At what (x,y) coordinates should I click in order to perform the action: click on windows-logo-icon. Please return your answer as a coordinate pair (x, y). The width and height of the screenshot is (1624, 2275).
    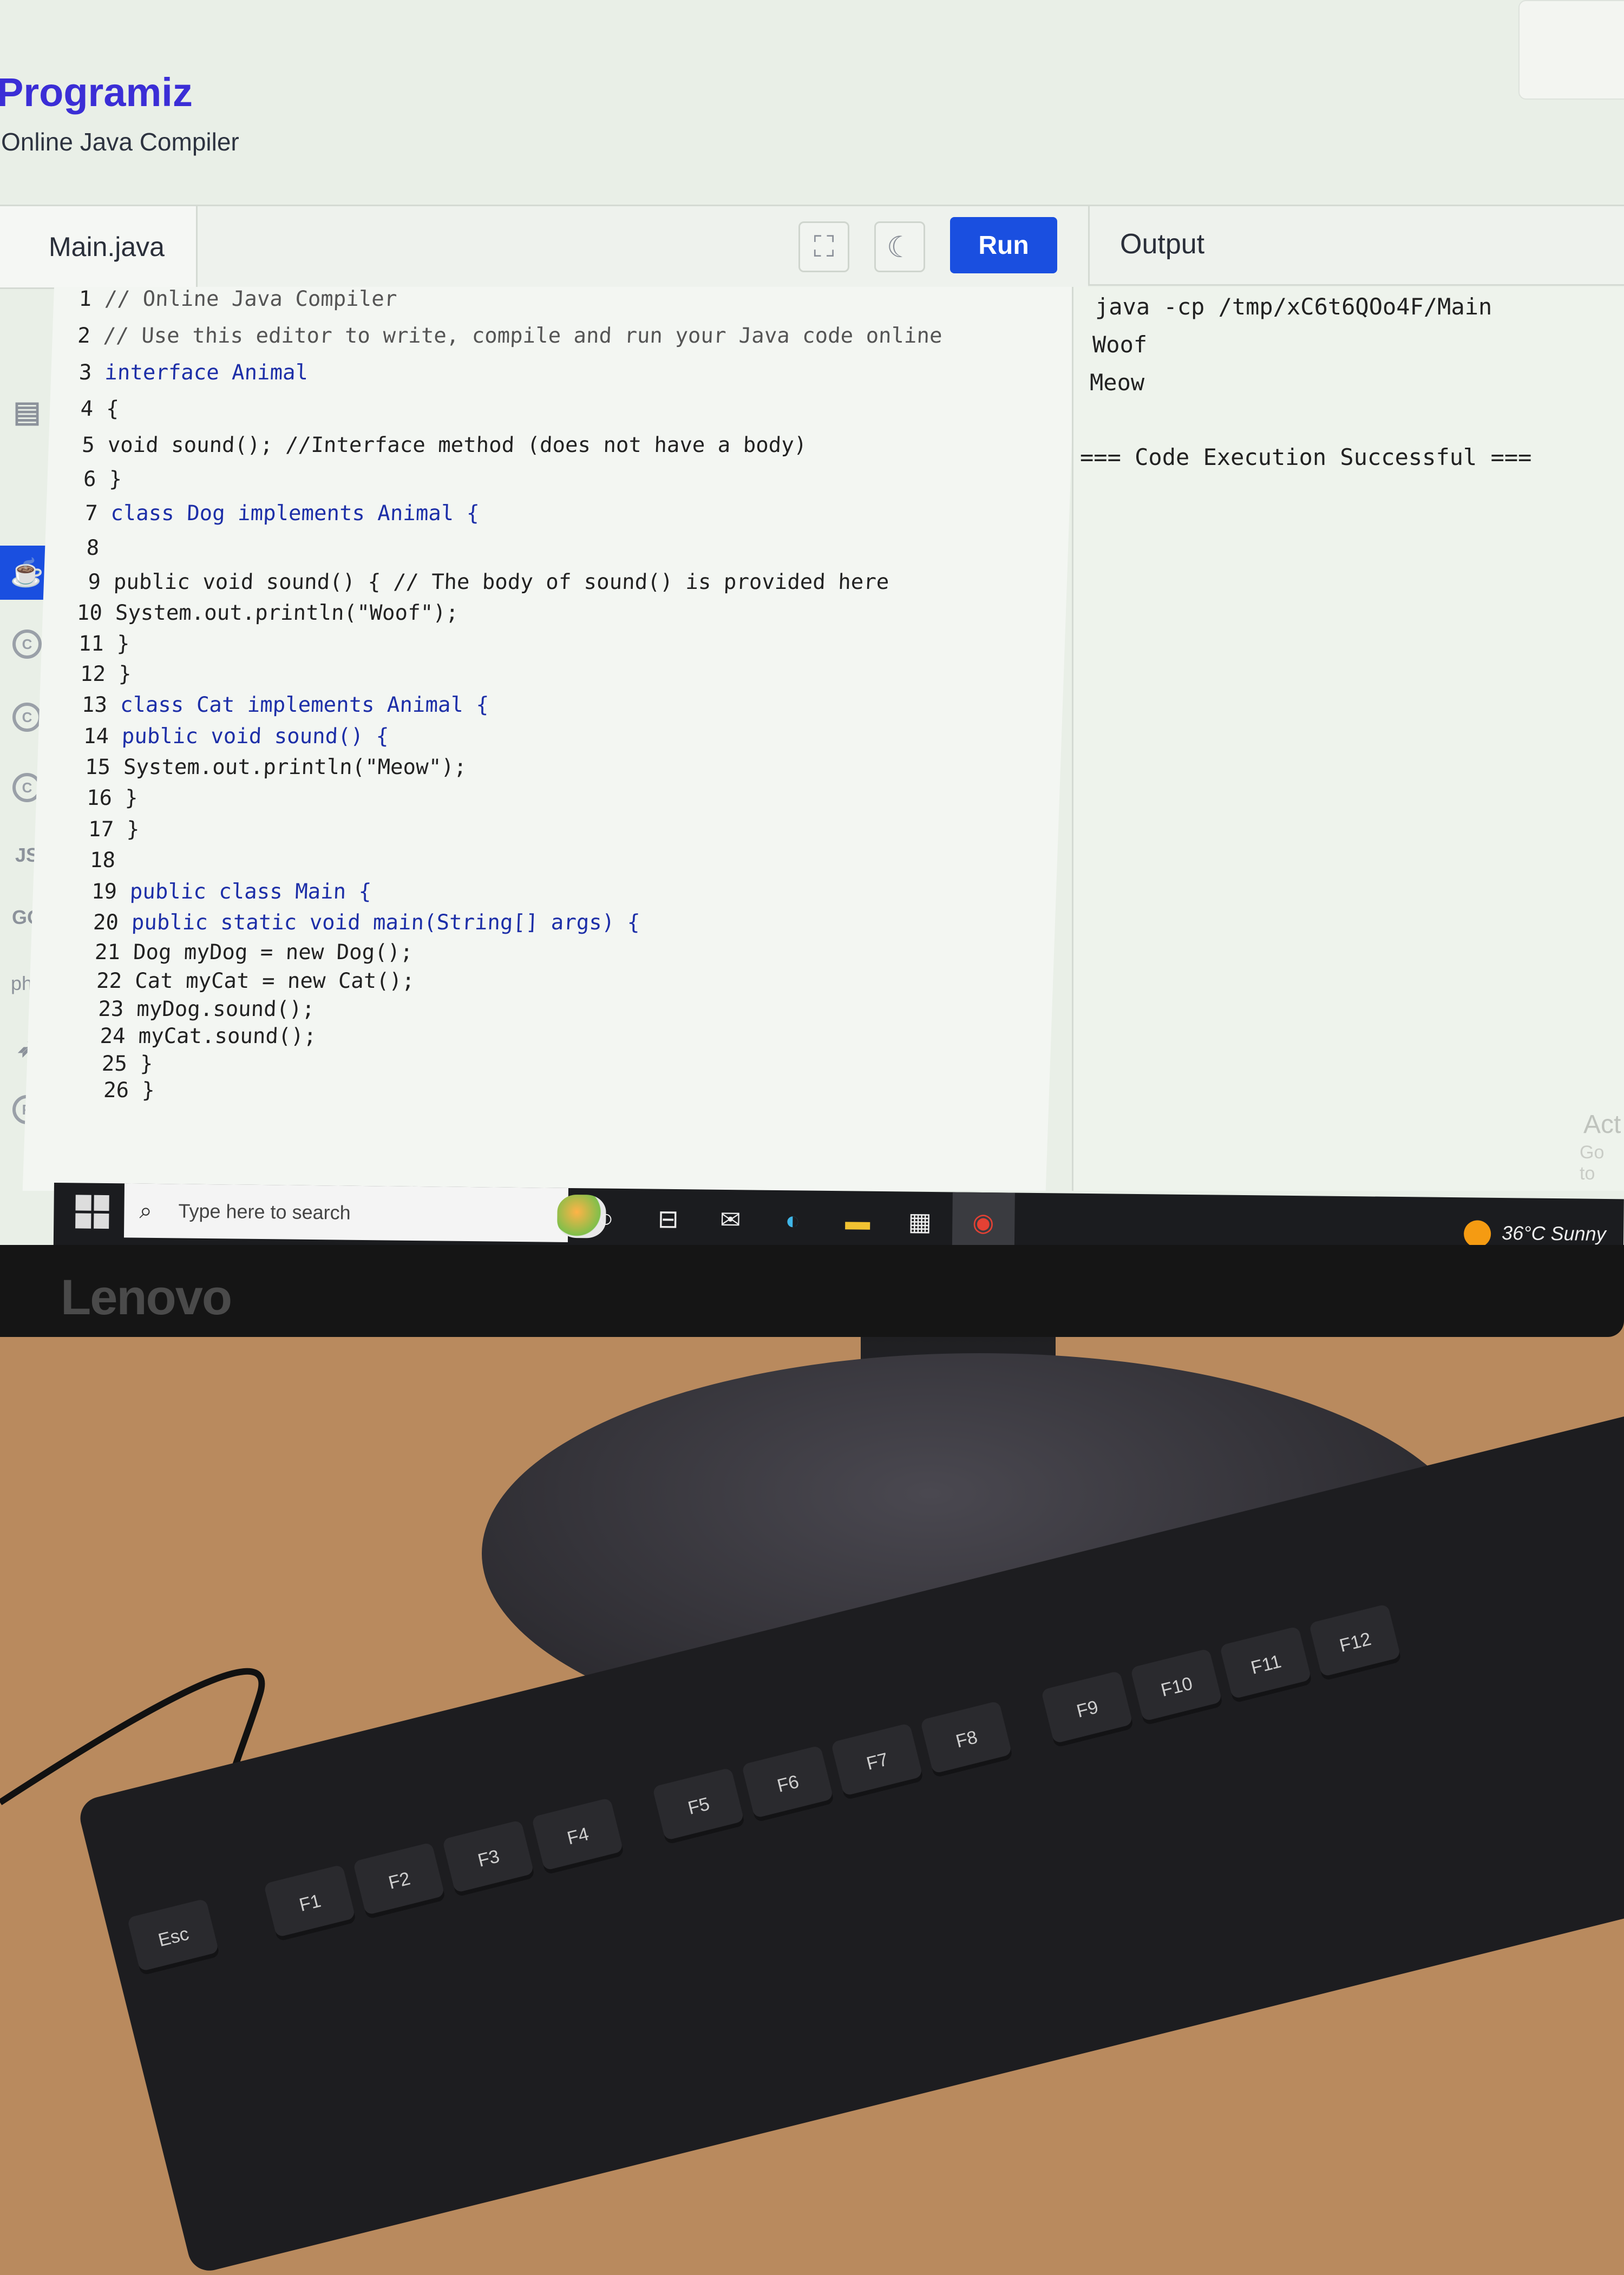
    Looking at the image, I should click on (83, 1203).